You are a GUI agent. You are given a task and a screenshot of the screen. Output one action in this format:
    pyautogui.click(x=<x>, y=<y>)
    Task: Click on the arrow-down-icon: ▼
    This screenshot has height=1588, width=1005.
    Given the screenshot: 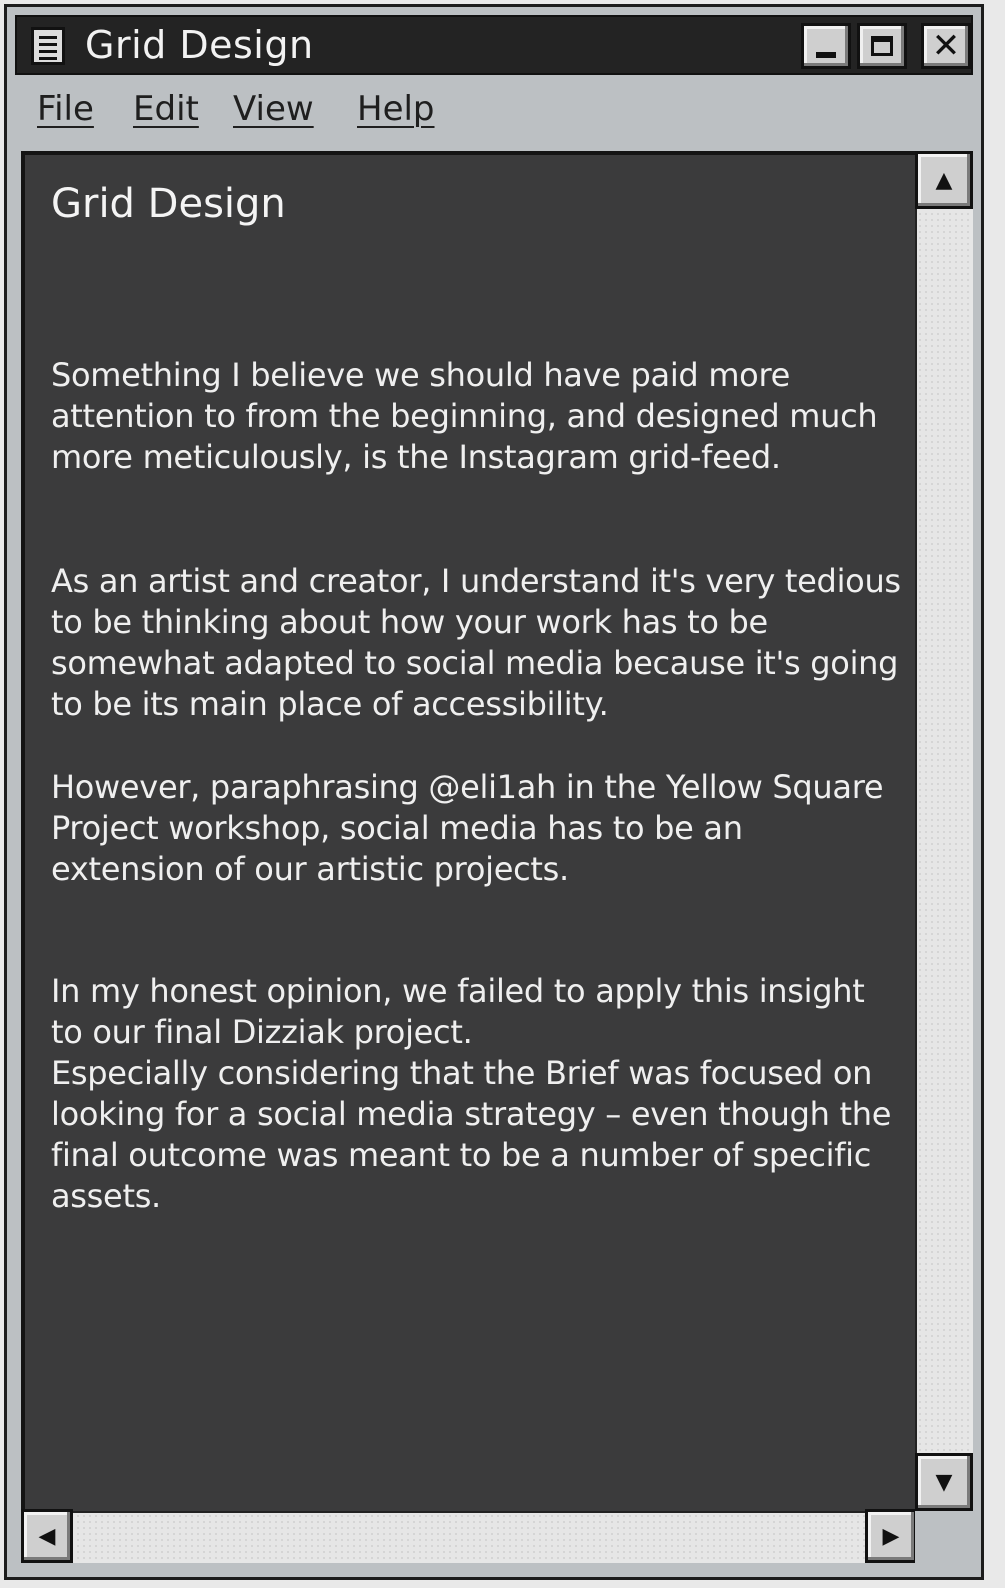 What is the action you would take?
    pyautogui.click(x=944, y=1482)
    